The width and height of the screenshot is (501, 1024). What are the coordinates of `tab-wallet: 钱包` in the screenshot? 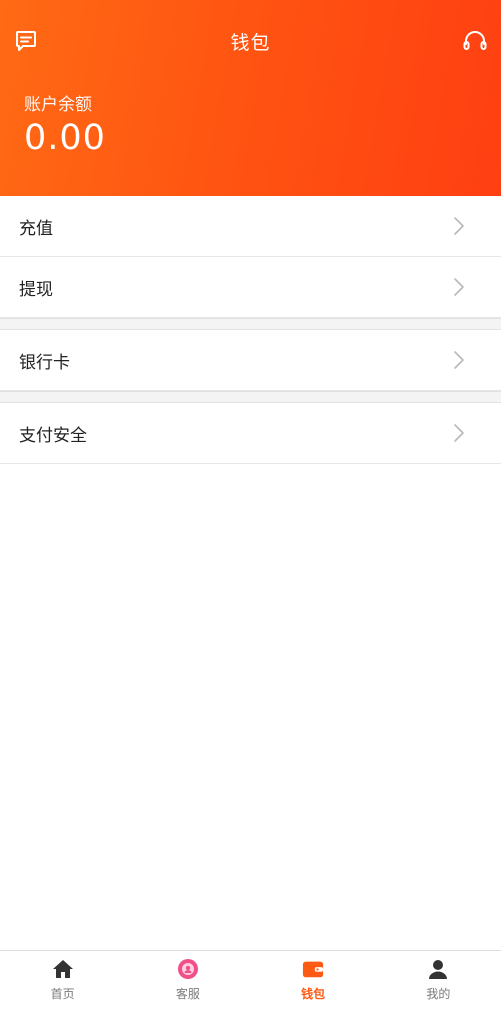 It's located at (313, 987).